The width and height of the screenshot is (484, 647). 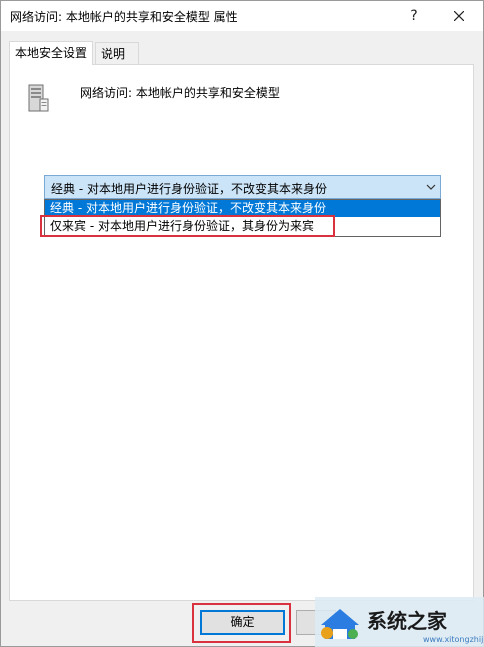 I want to click on title-bar: 网络访问: 本地帐户的共享和安全模型 属性 ?, so click(x=242, y=16).